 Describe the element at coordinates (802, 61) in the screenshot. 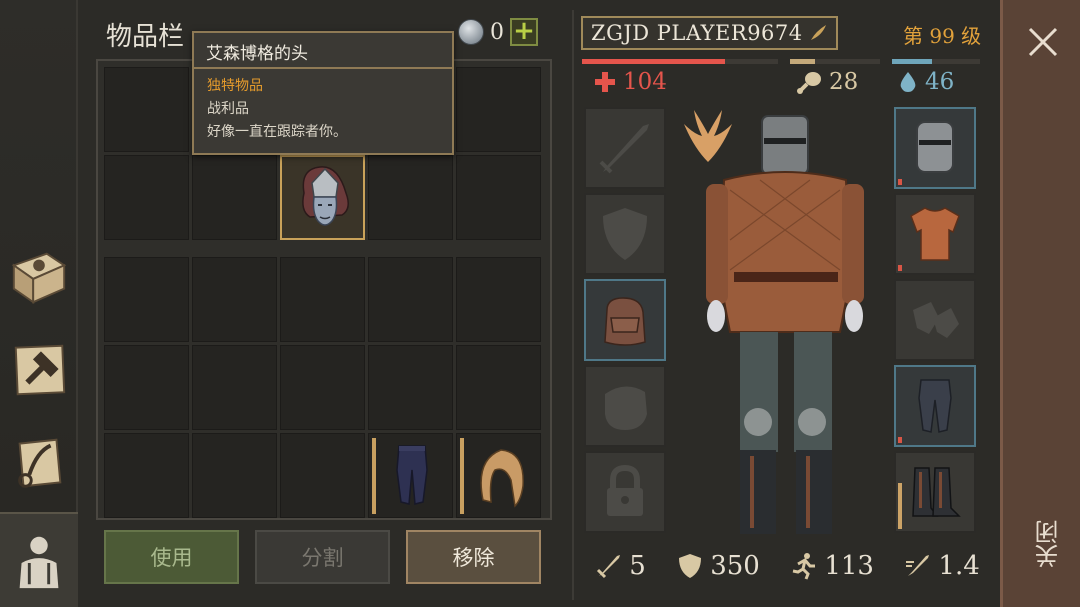

I see `food-bar` at that location.